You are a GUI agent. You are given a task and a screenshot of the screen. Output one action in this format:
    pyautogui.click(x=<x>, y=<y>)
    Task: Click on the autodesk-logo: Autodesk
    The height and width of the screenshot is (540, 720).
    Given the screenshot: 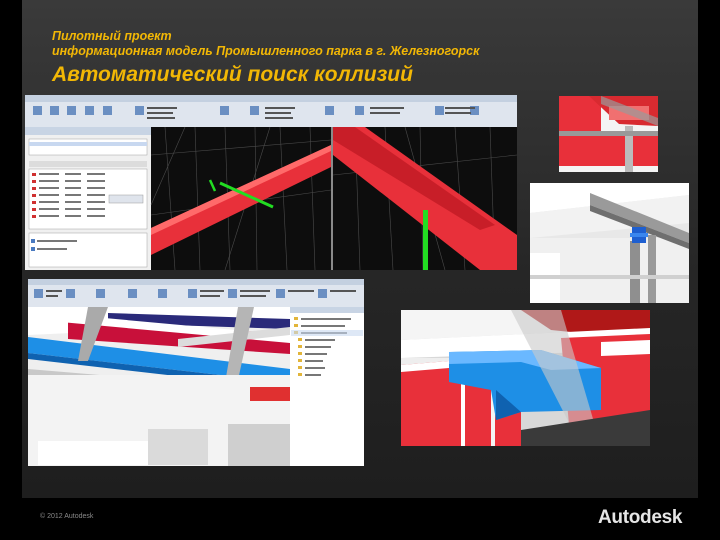 What is the action you would take?
    pyautogui.click(x=640, y=517)
    